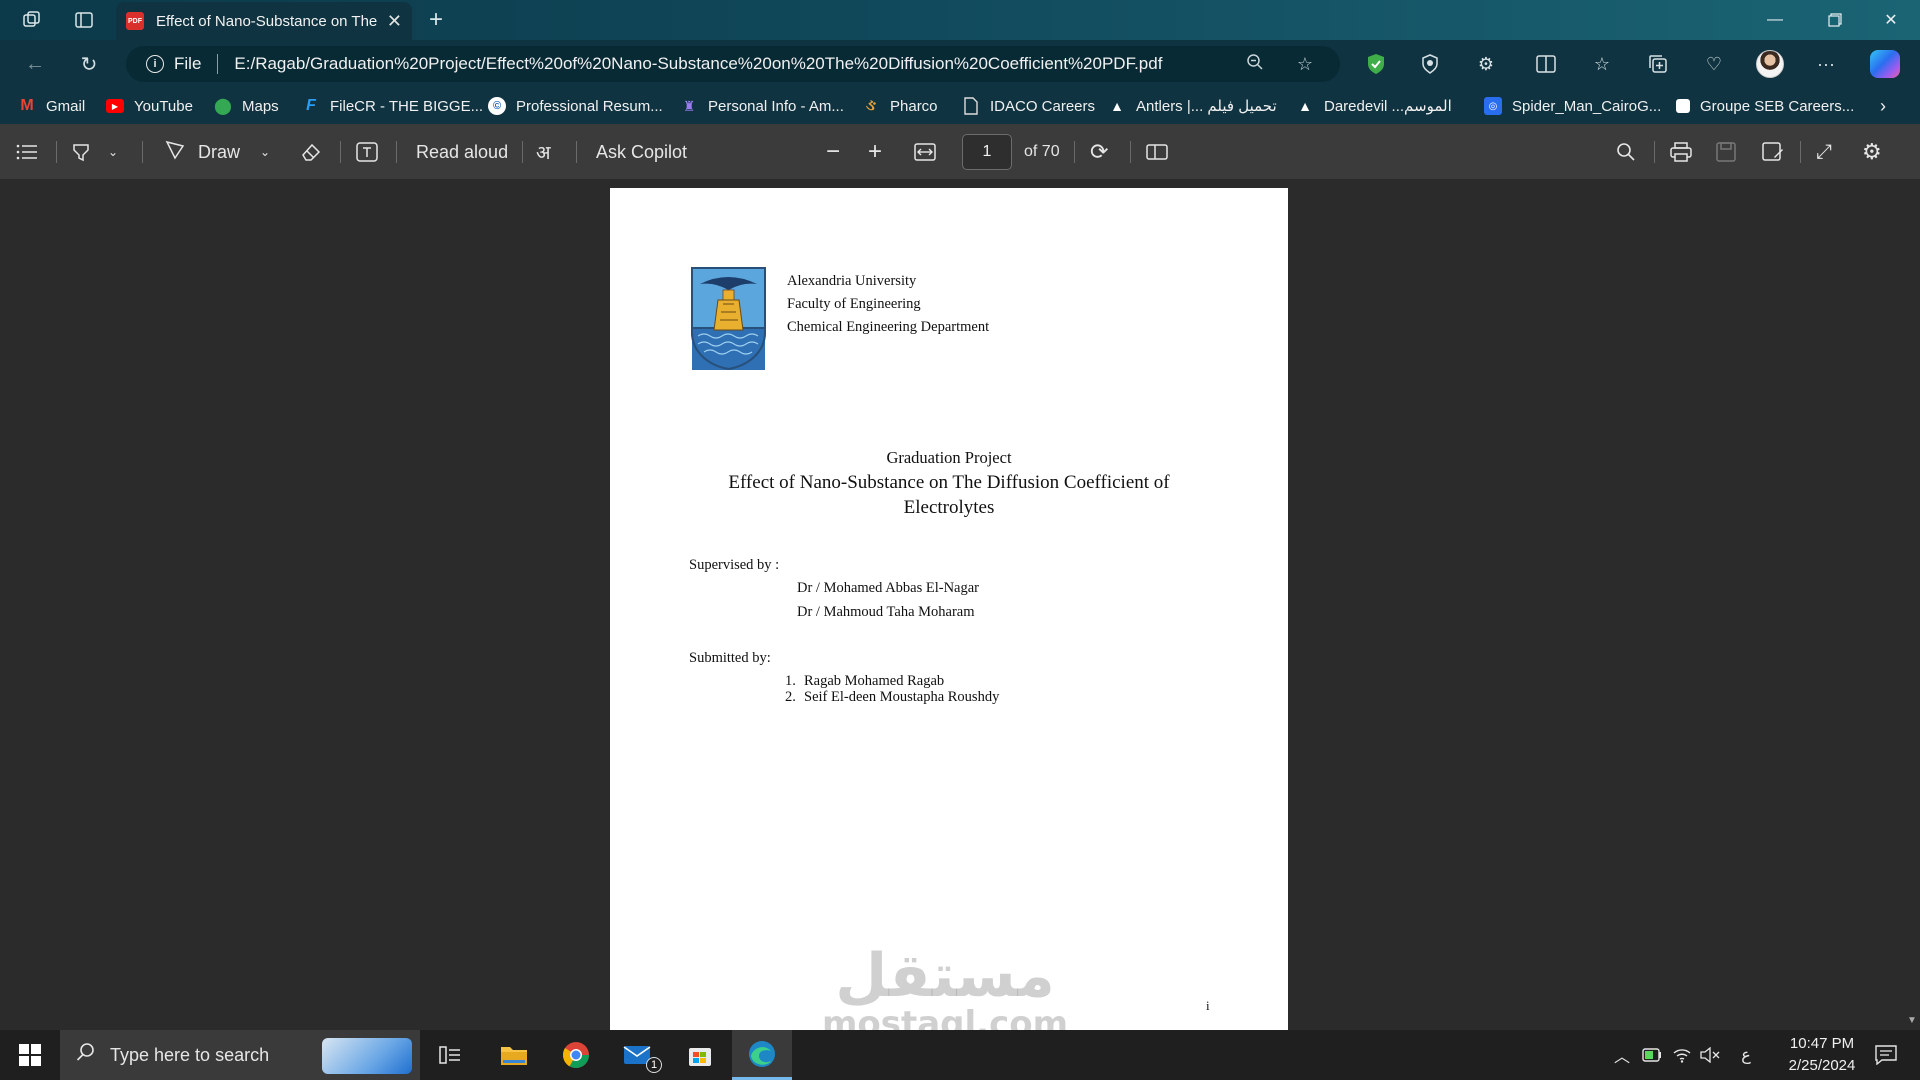 The width and height of the screenshot is (1920, 1080). I want to click on favorites-icon: ☆, so click(1602, 64).